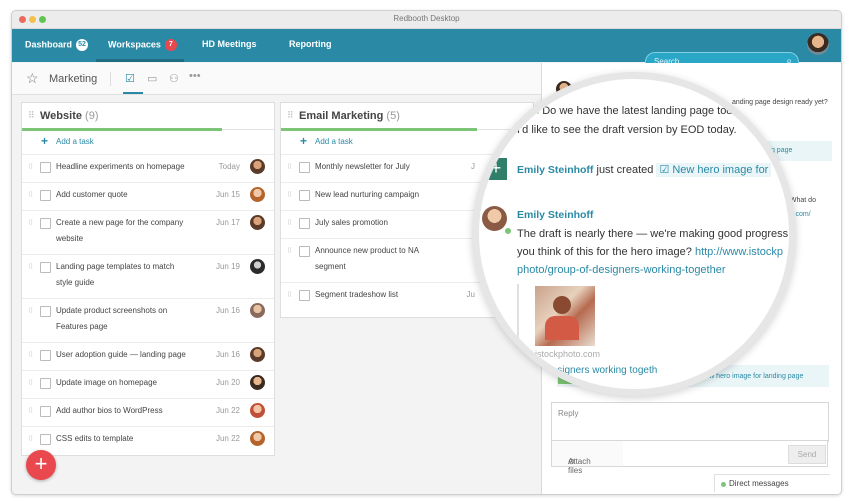 Image resolution: width=850 pixels, height=501 pixels. I want to click on plus-icon: +, so click(304, 141).